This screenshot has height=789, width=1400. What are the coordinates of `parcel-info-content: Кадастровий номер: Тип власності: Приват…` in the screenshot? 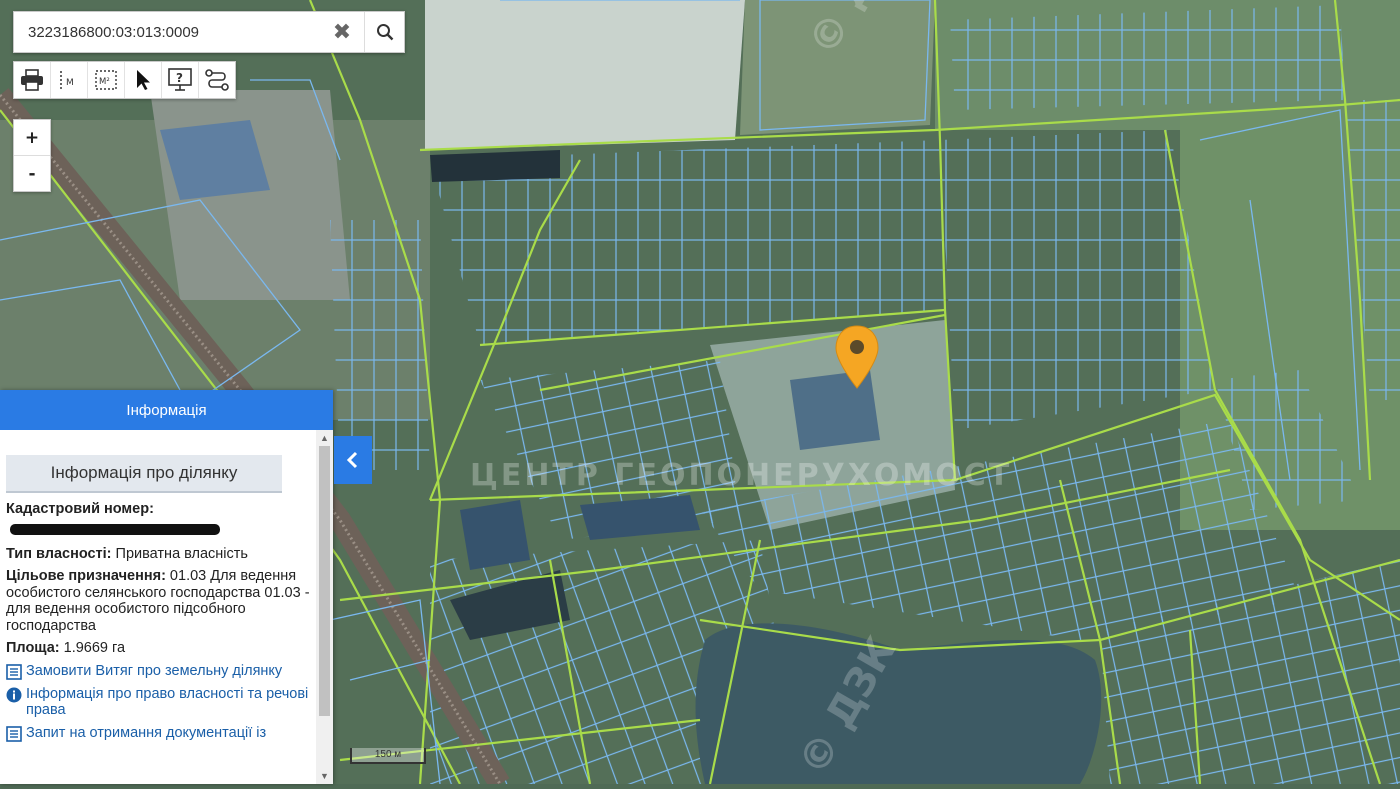 It's located at (158, 617).